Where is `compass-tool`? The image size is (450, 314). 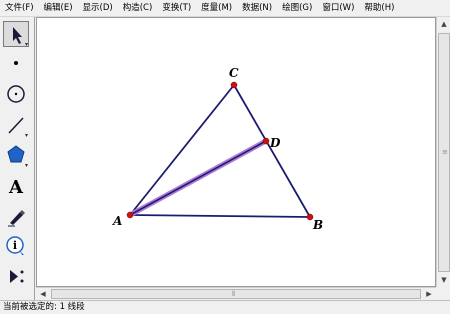
compass-tool is located at coordinates (16, 94).